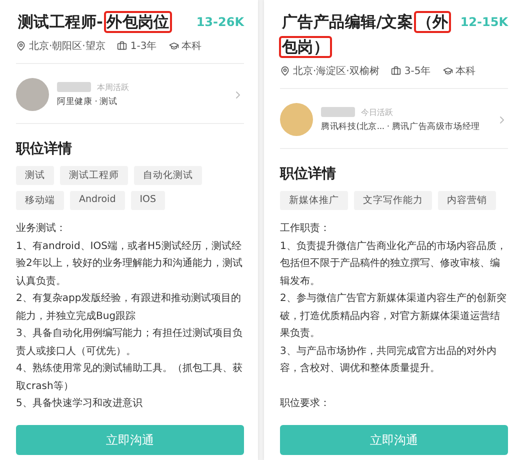  I want to click on experience: 1-3年, so click(143, 46).